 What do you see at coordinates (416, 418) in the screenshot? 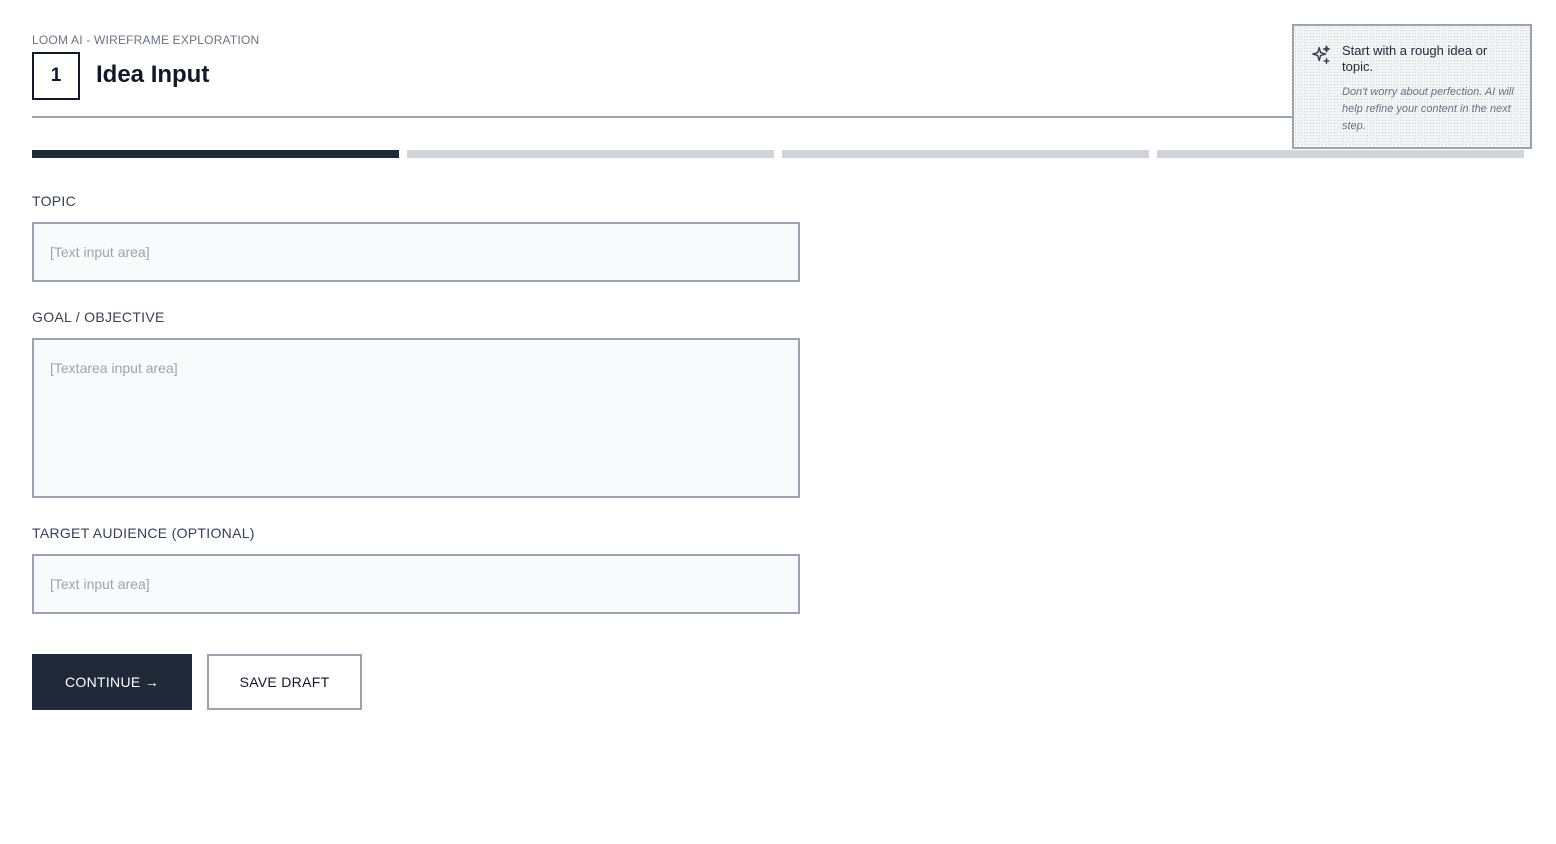
I see `goal-textarea` at bounding box center [416, 418].